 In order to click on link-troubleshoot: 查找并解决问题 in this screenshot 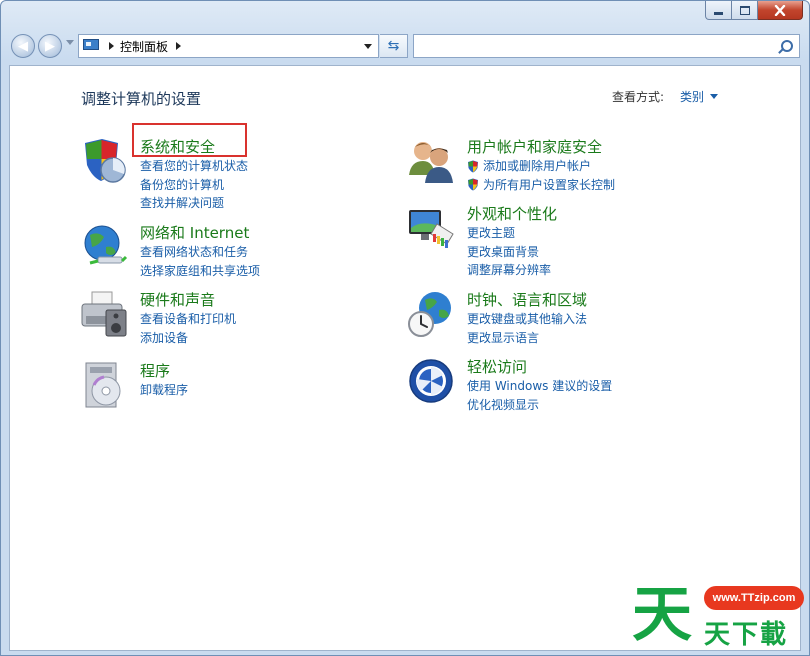, I will do `click(194, 203)`.